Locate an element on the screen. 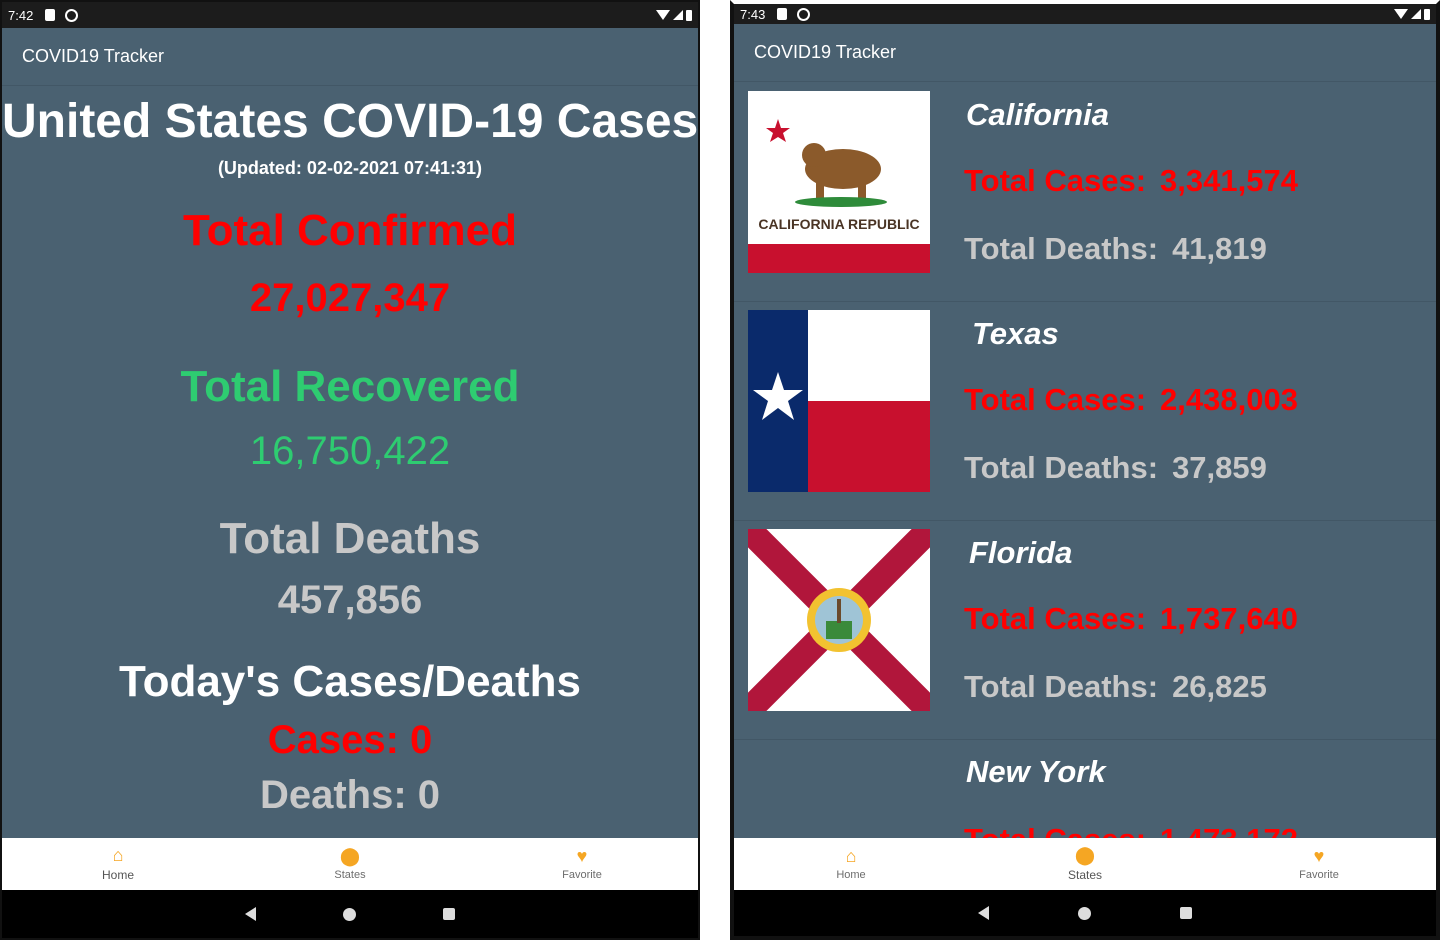 Image resolution: width=1440 pixels, height=940 pixels. total-deaths-value: 26,825 is located at coordinates (1219, 686).